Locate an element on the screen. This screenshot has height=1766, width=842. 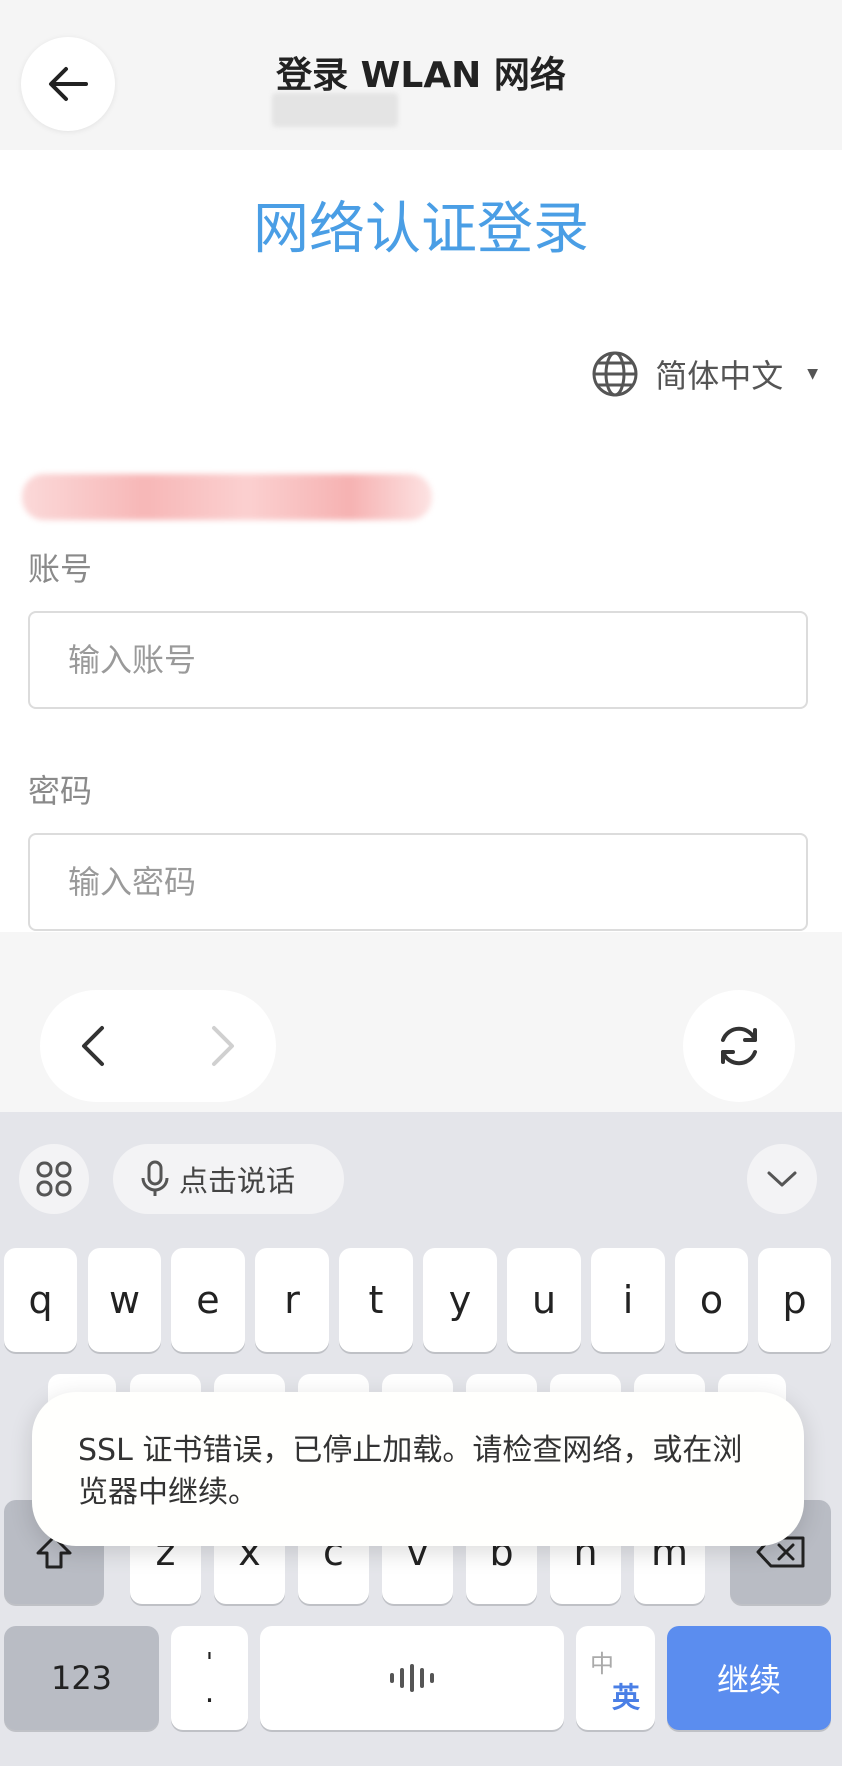
key-w: w is located at coordinates (124, 1300).